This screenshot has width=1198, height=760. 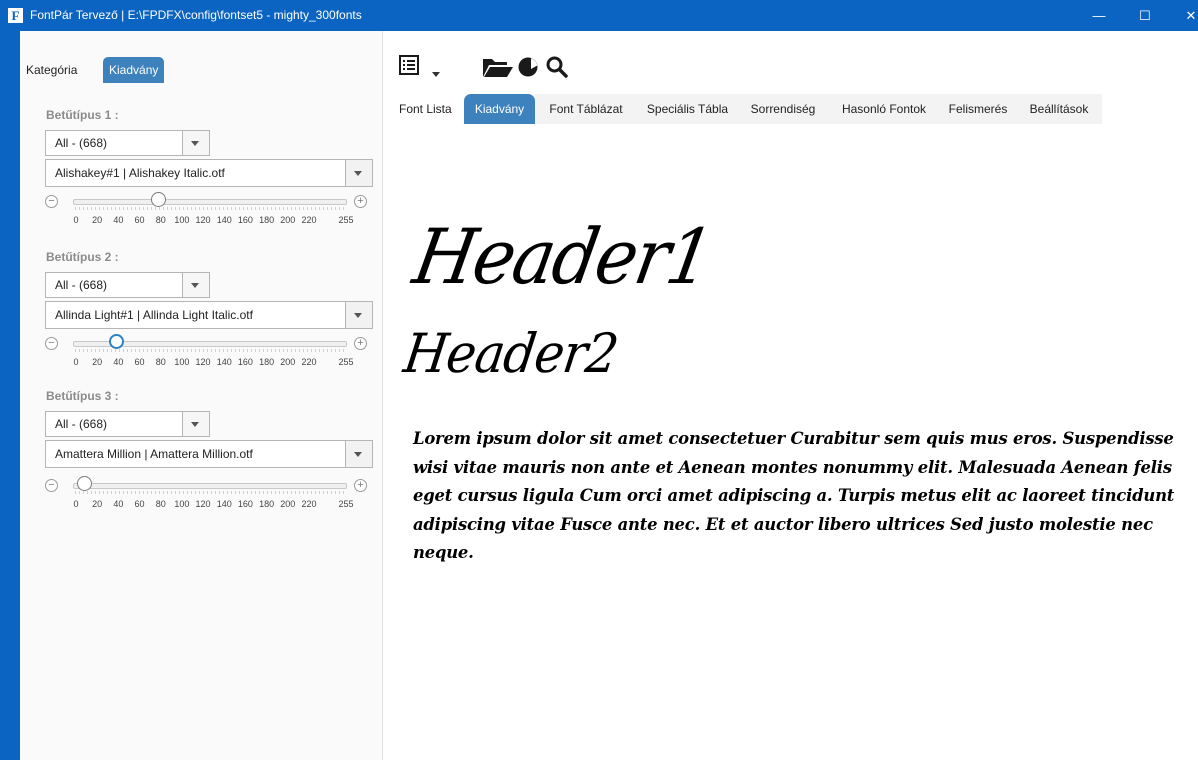 What do you see at coordinates (499, 109) in the screenshot?
I see `tab-kiadvany: Kiadvány` at bounding box center [499, 109].